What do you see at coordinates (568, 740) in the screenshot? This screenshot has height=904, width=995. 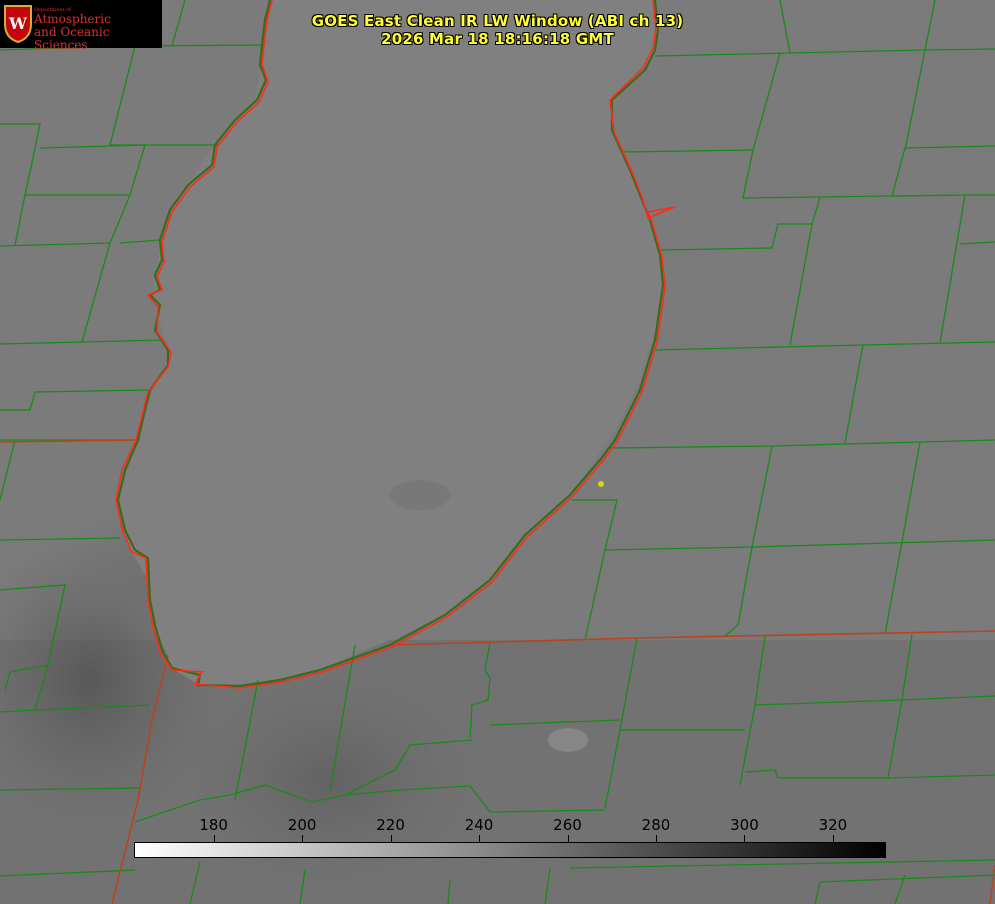 I see `warm-patch` at bounding box center [568, 740].